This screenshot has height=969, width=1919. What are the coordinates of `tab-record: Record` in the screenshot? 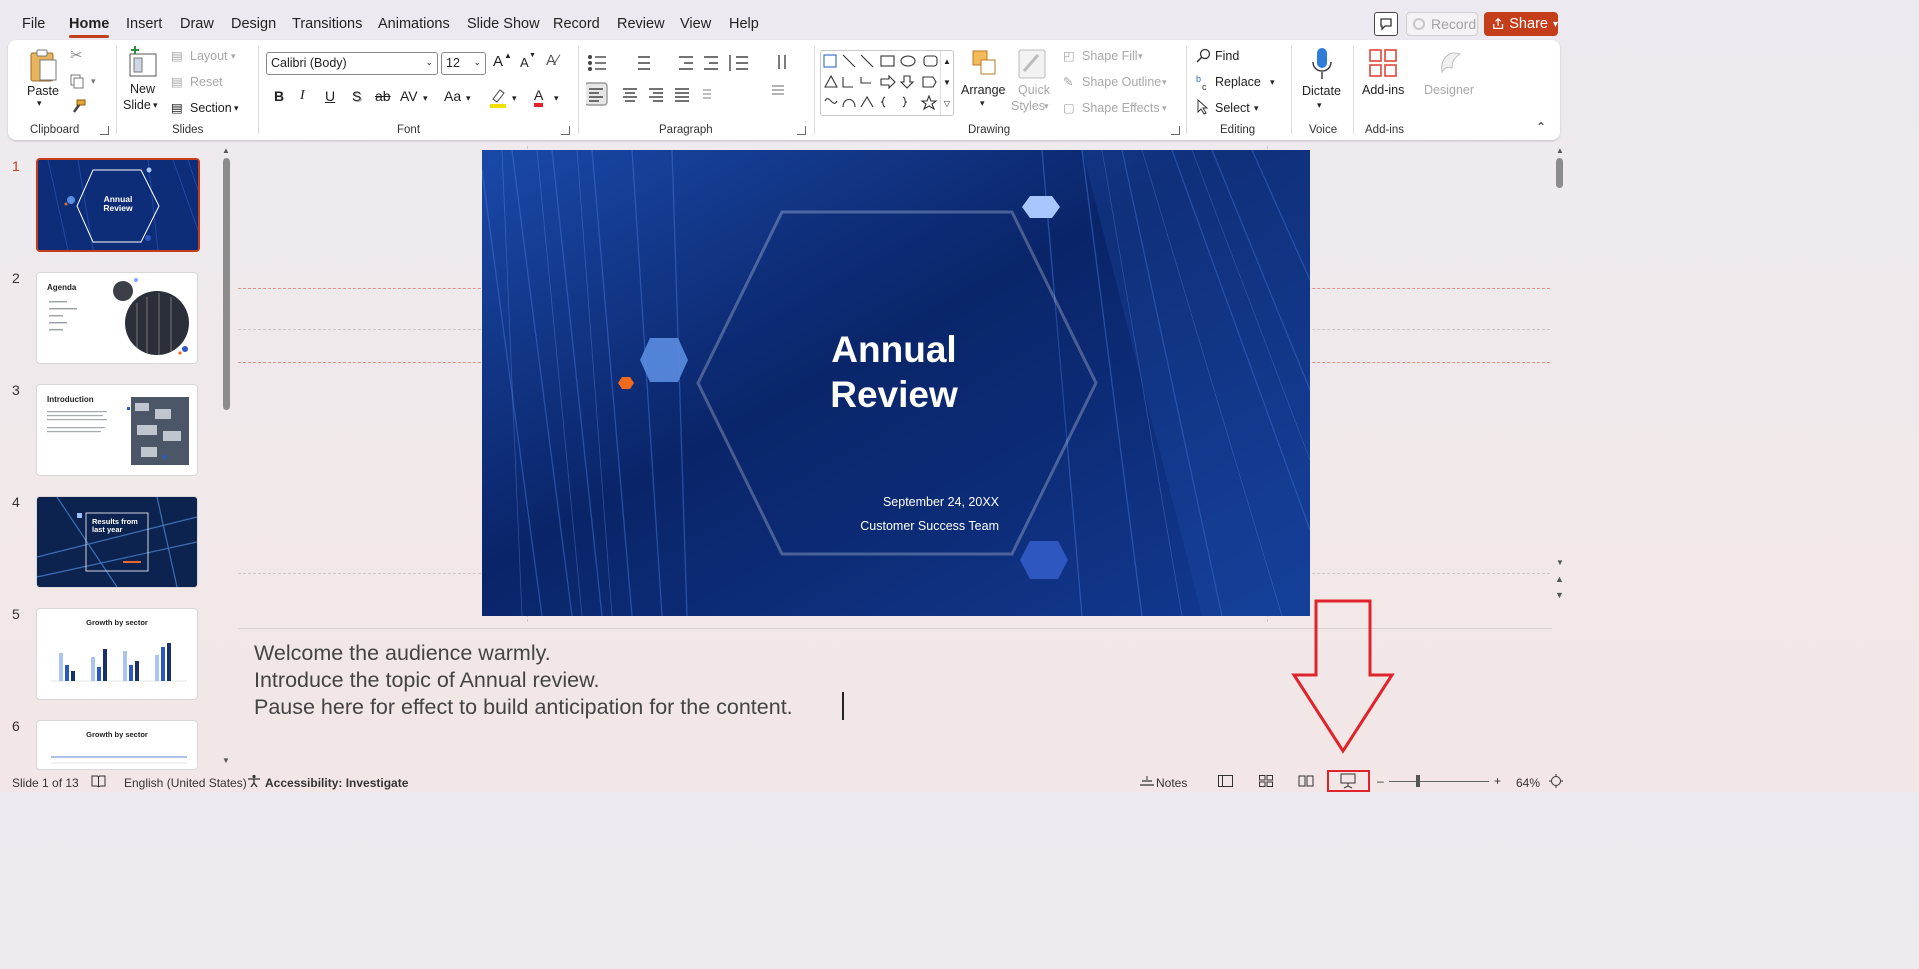 It's located at (576, 24).